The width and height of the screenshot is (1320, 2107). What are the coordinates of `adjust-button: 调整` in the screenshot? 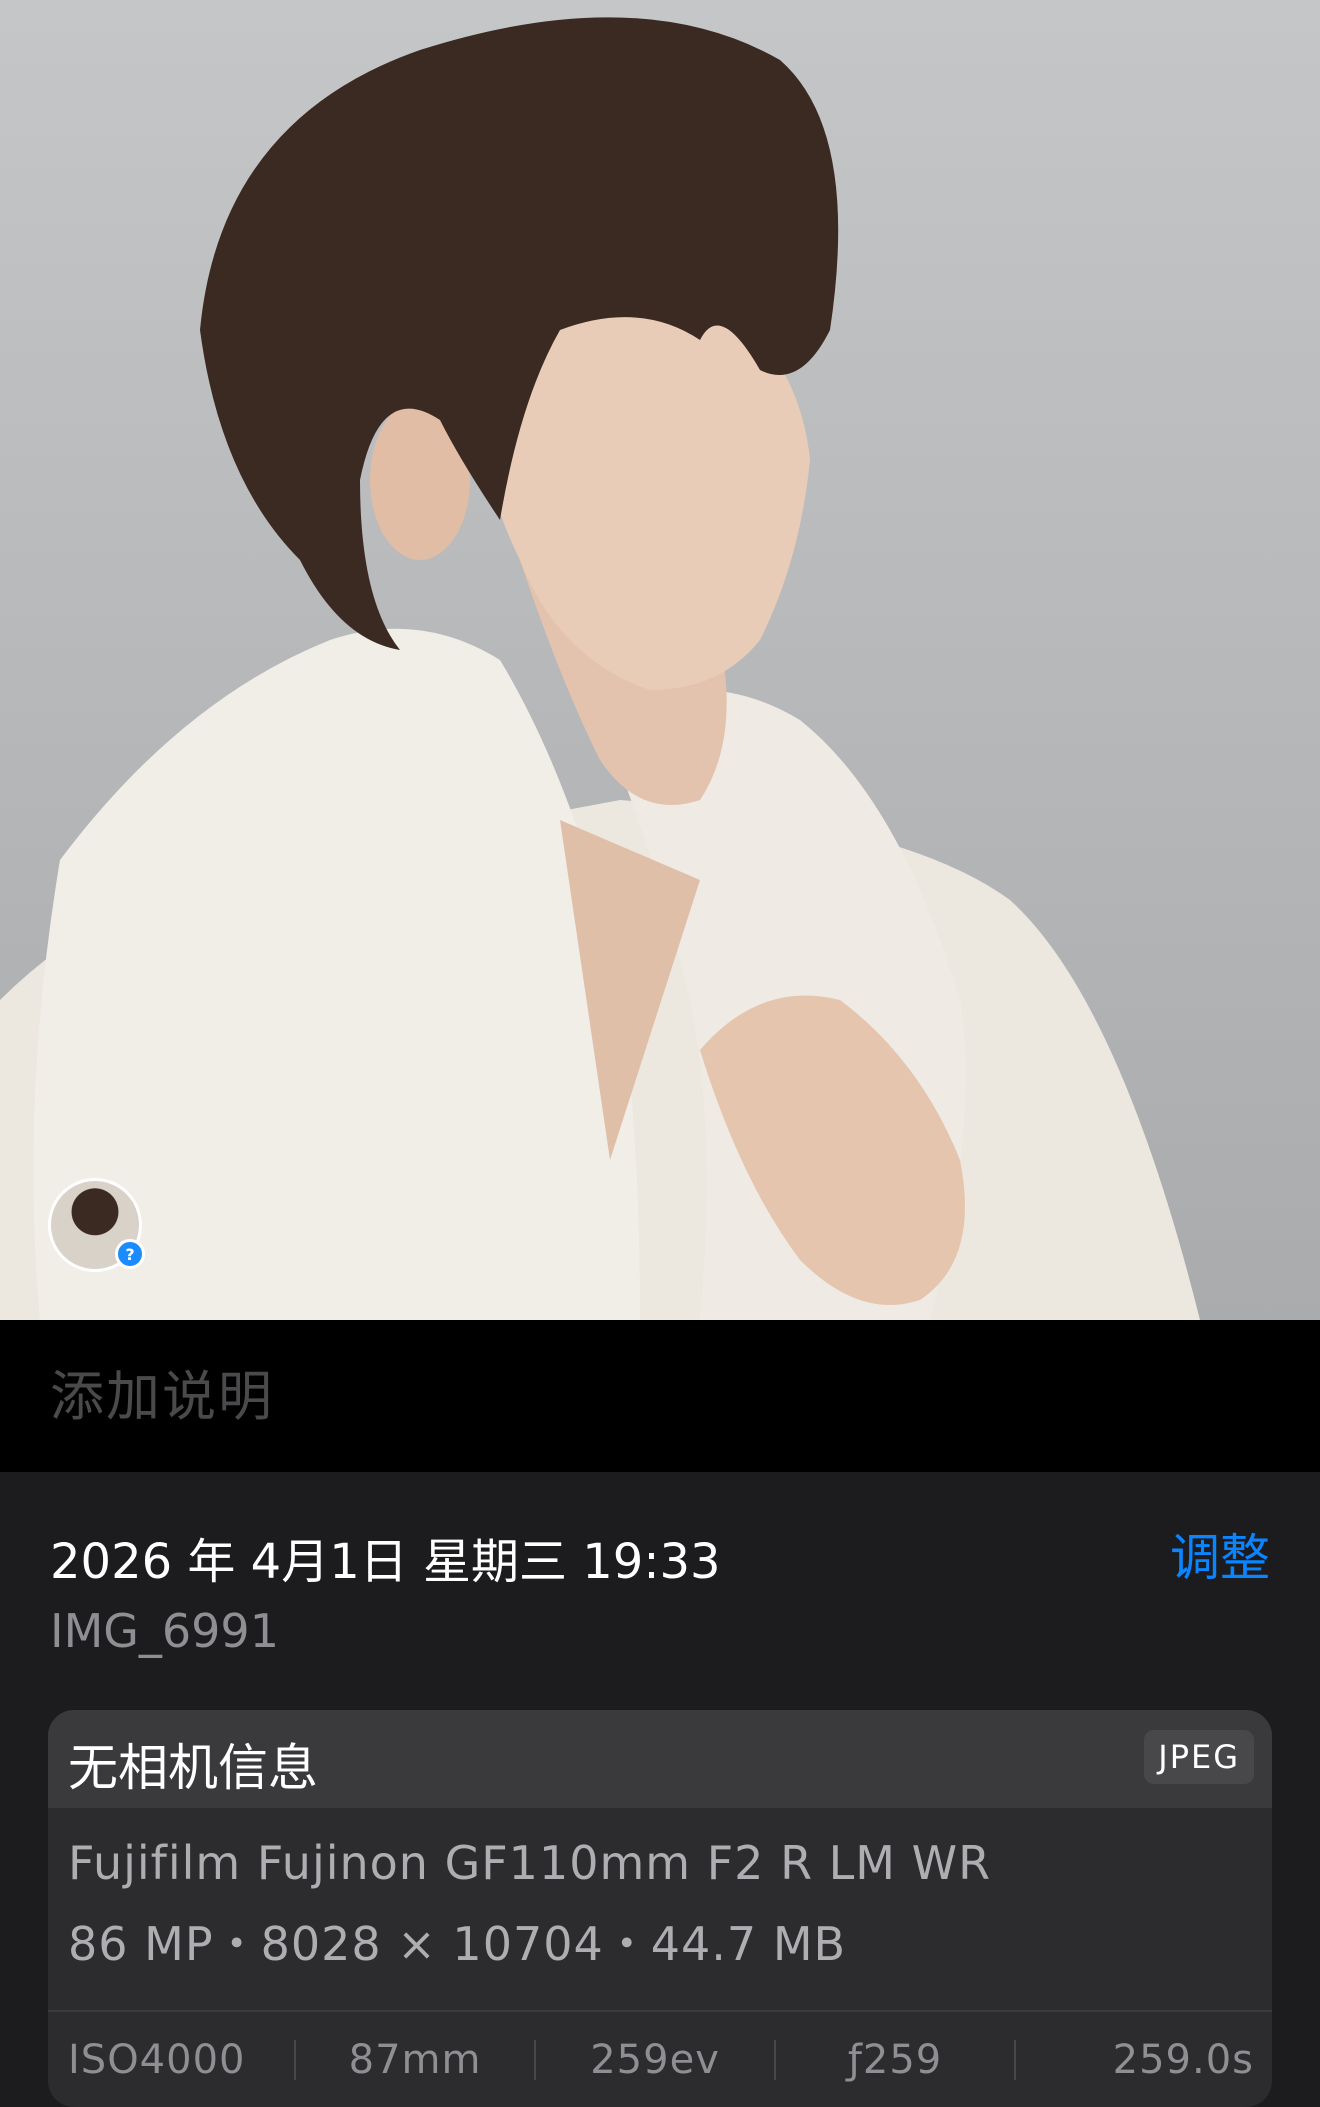 It's located at (1220, 1554).